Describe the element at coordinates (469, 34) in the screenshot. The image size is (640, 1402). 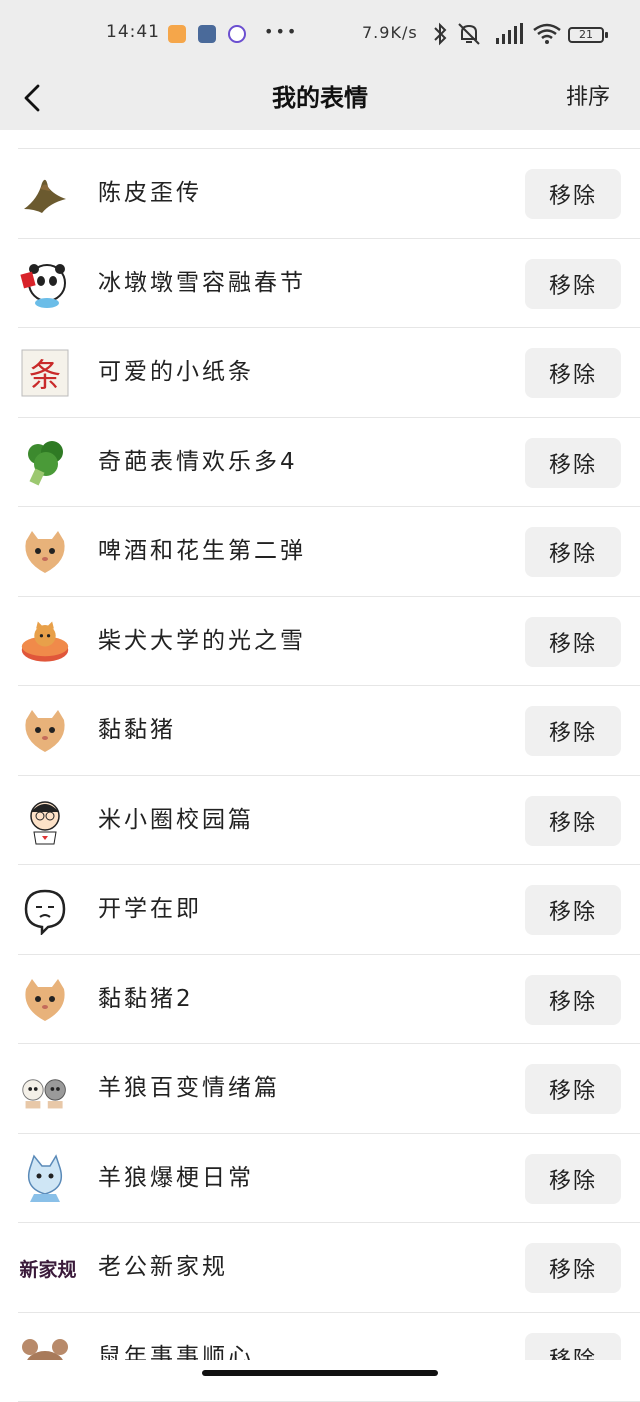
I see `bell-muted-icon` at that location.